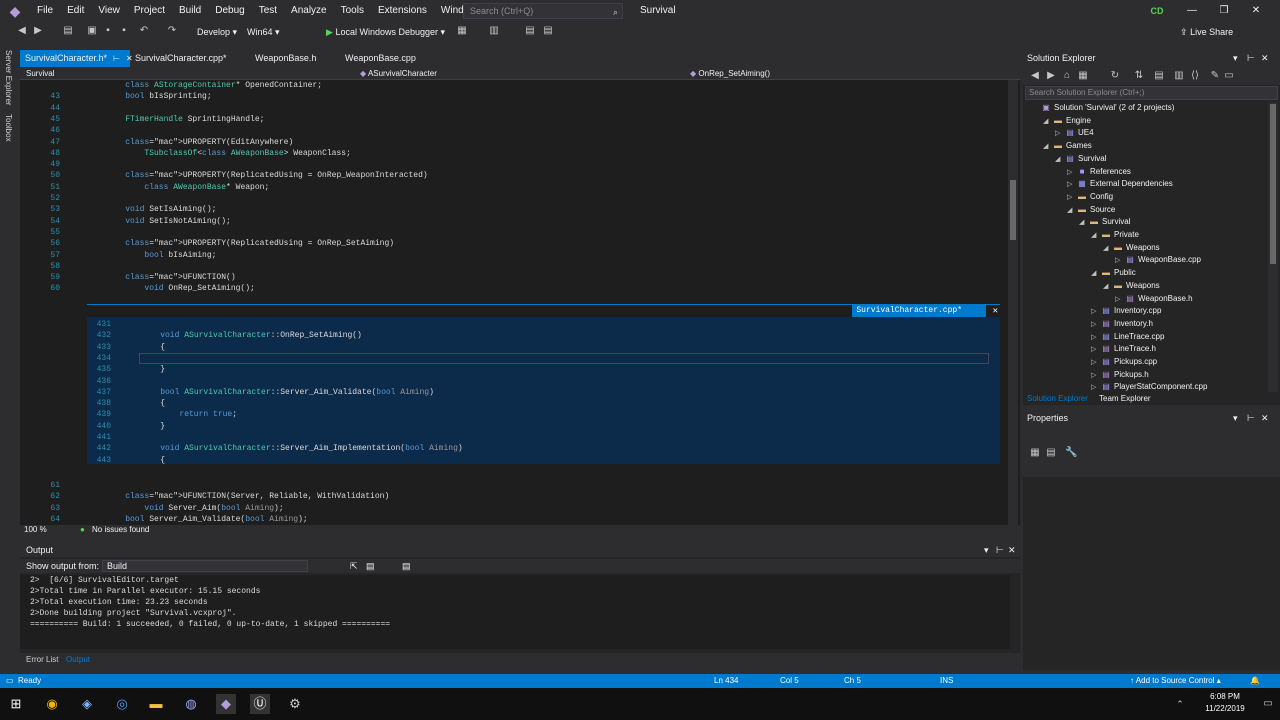 The width and height of the screenshot is (1280, 720). Describe the element at coordinates (16, 704) in the screenshot. I see `start-icon: ⊞` at that location.